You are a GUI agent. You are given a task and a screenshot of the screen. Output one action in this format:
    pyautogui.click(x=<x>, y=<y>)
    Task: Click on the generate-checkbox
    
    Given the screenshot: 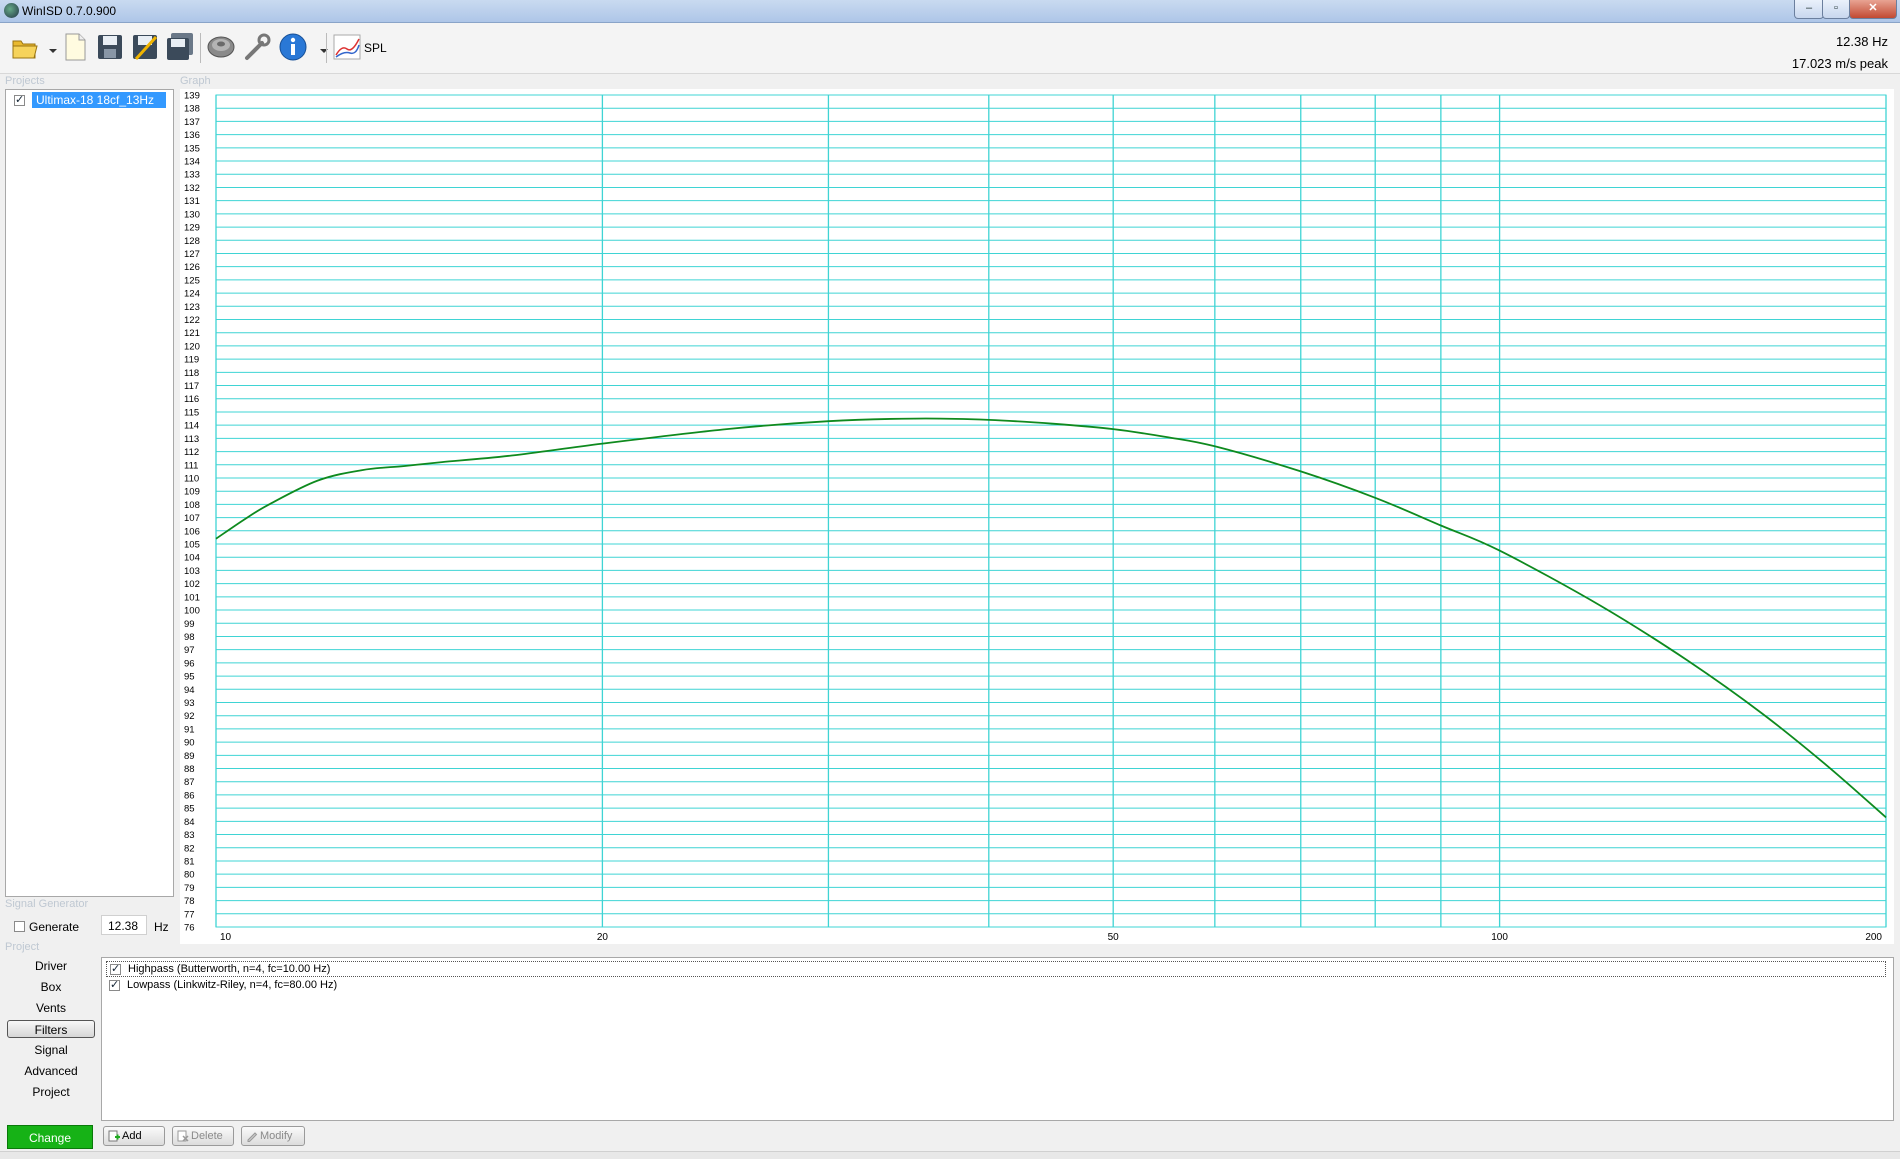 What is the action you would take?
    pyautogui.click(x=19, y=926)
    